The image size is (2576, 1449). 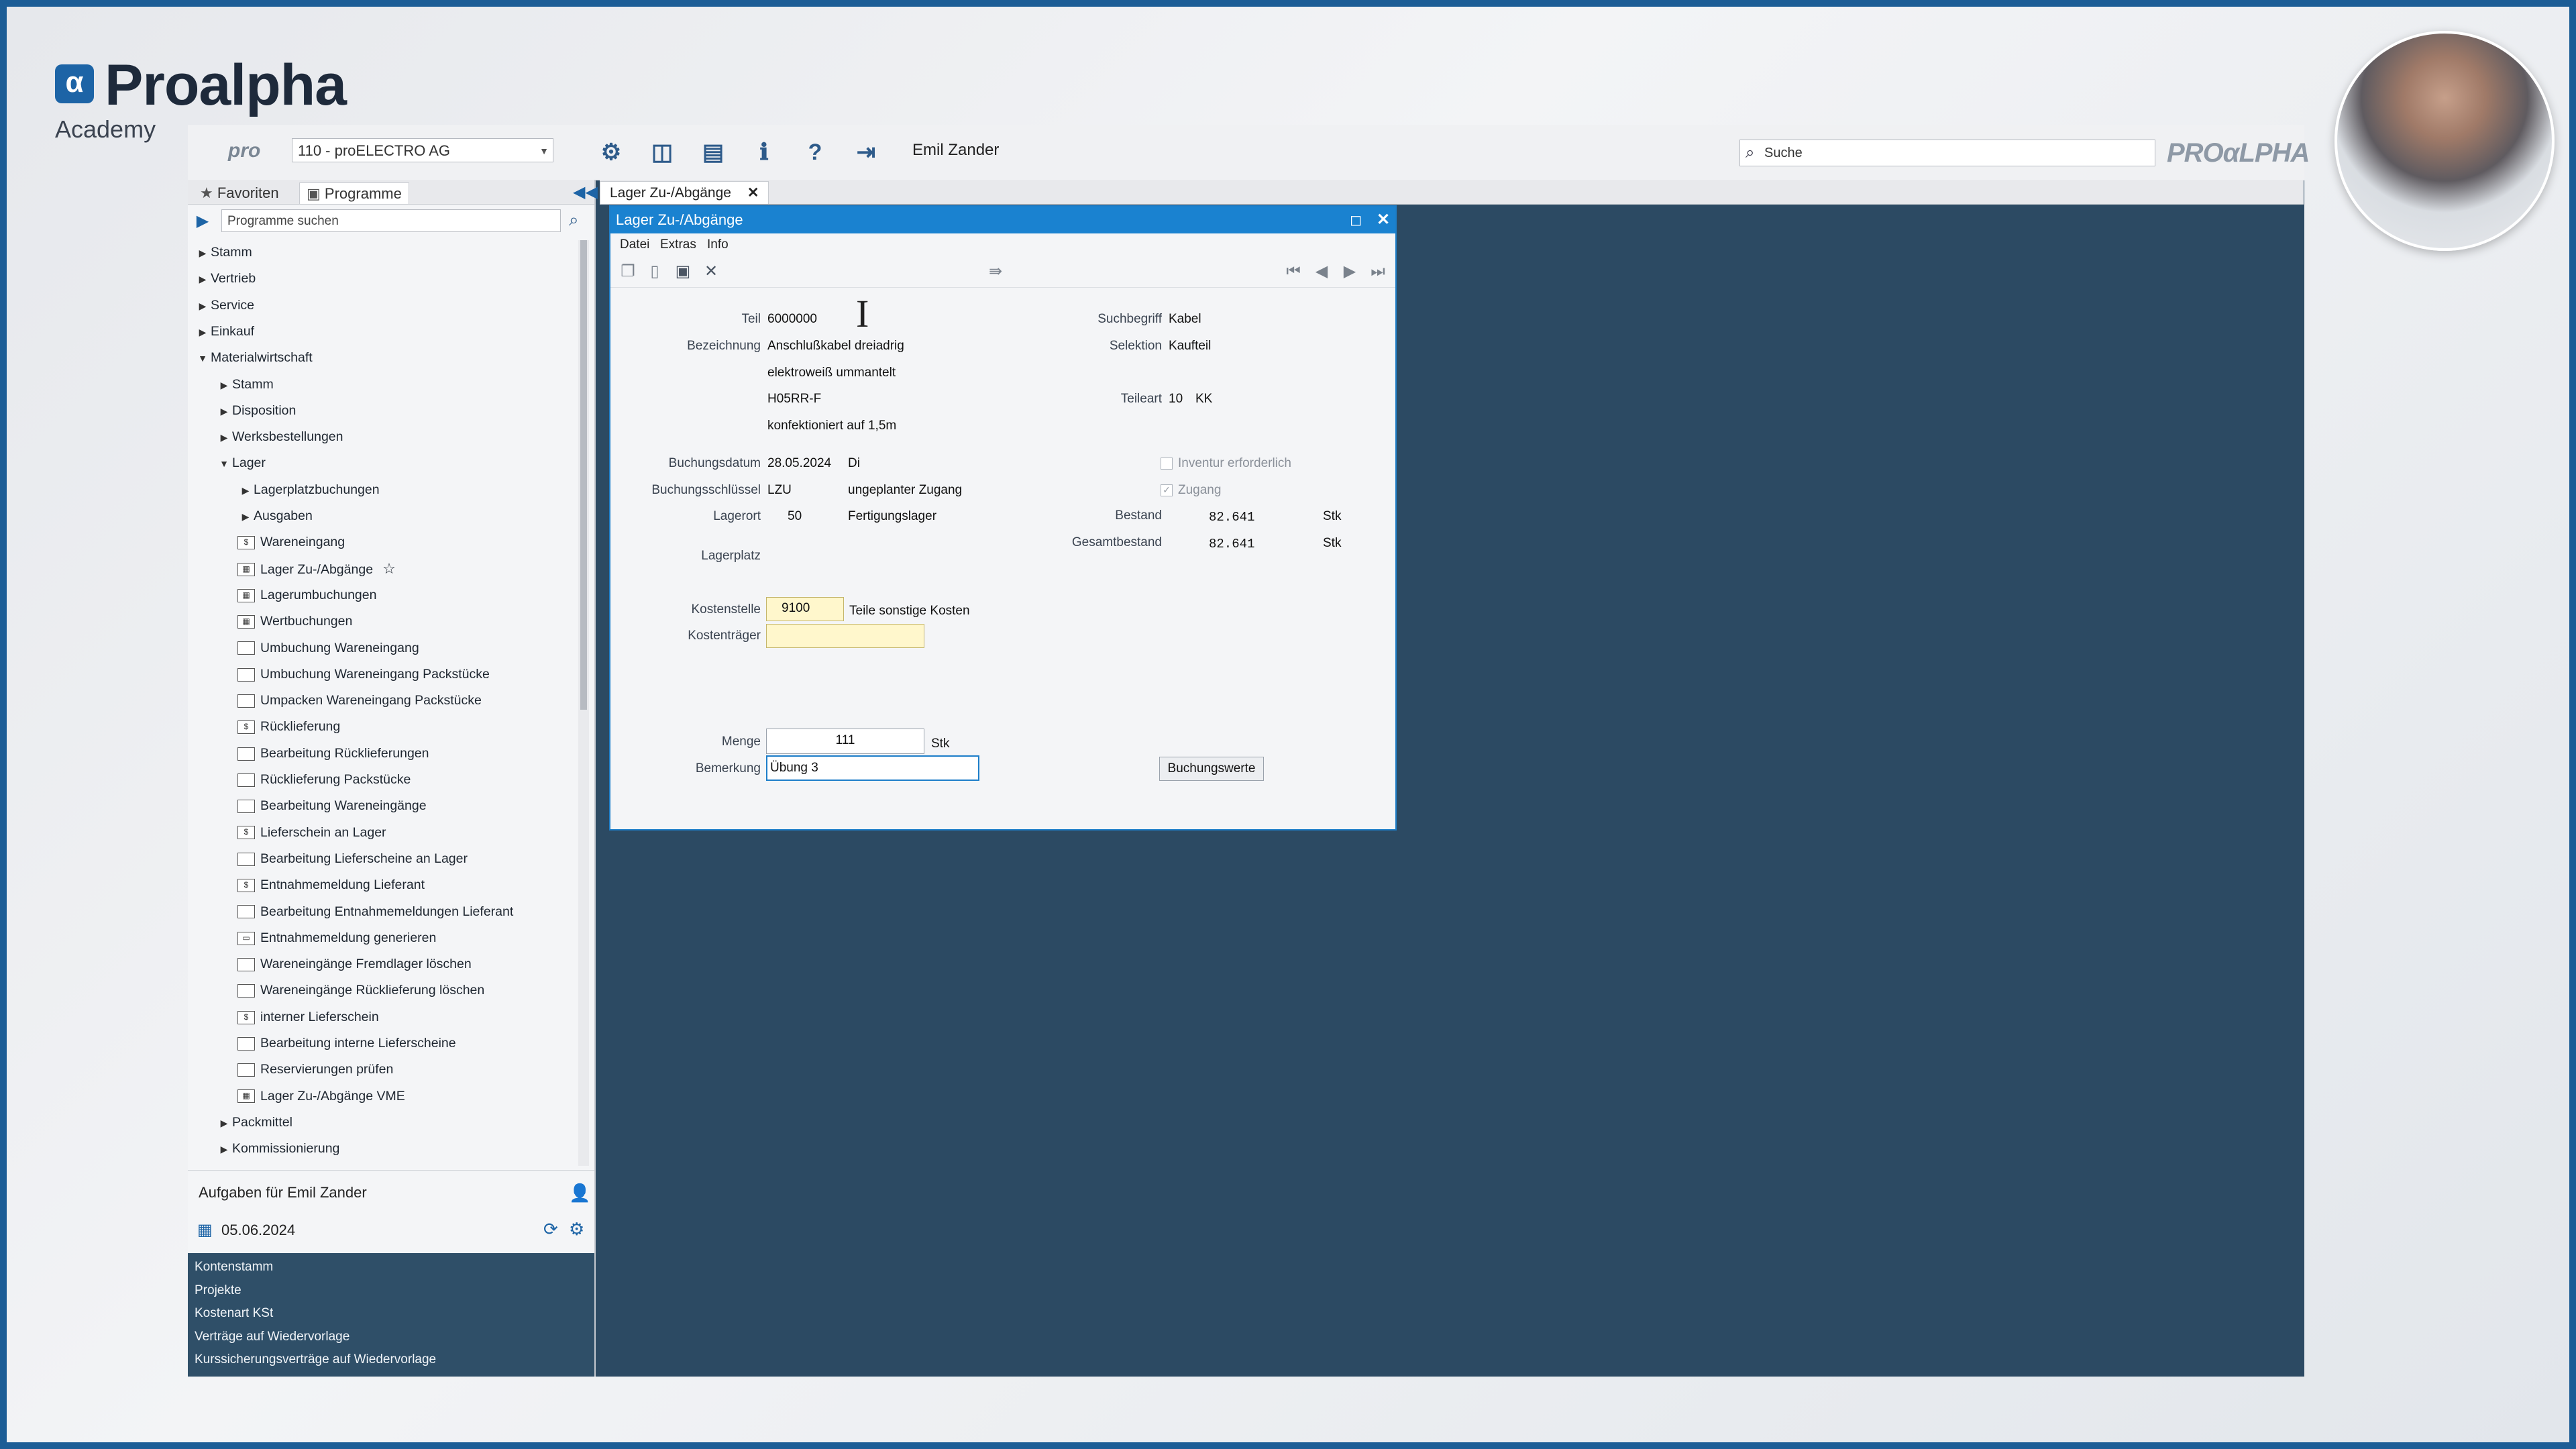 I want to click on grid-layout-icon: ▤, so click(x=713, y=152).